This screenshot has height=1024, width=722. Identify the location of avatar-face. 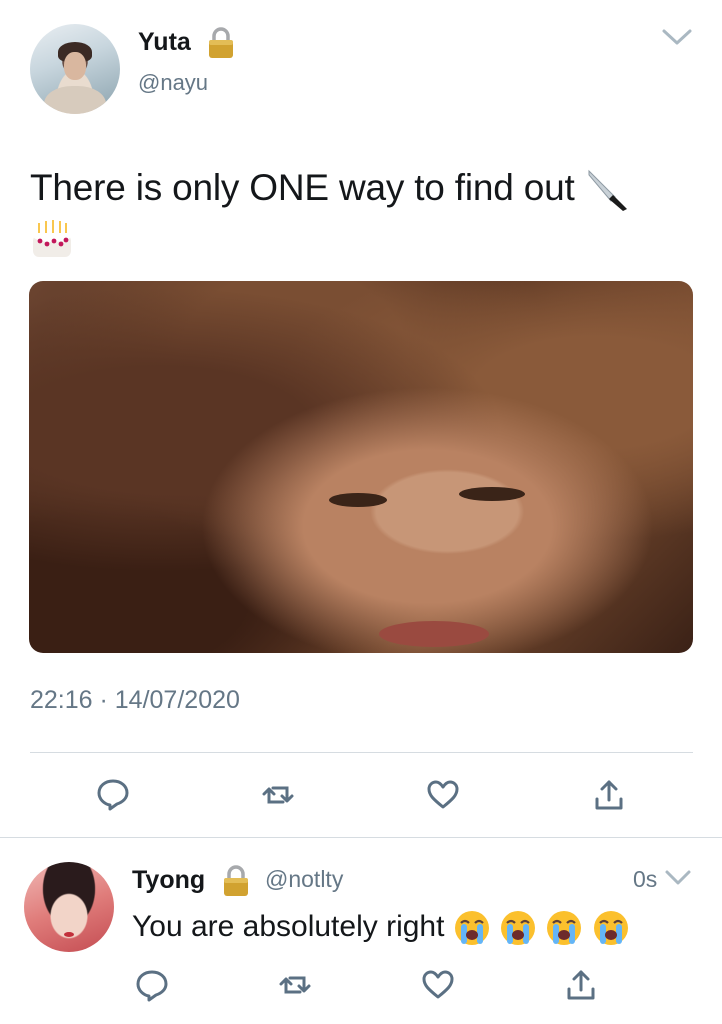
(75, 66).